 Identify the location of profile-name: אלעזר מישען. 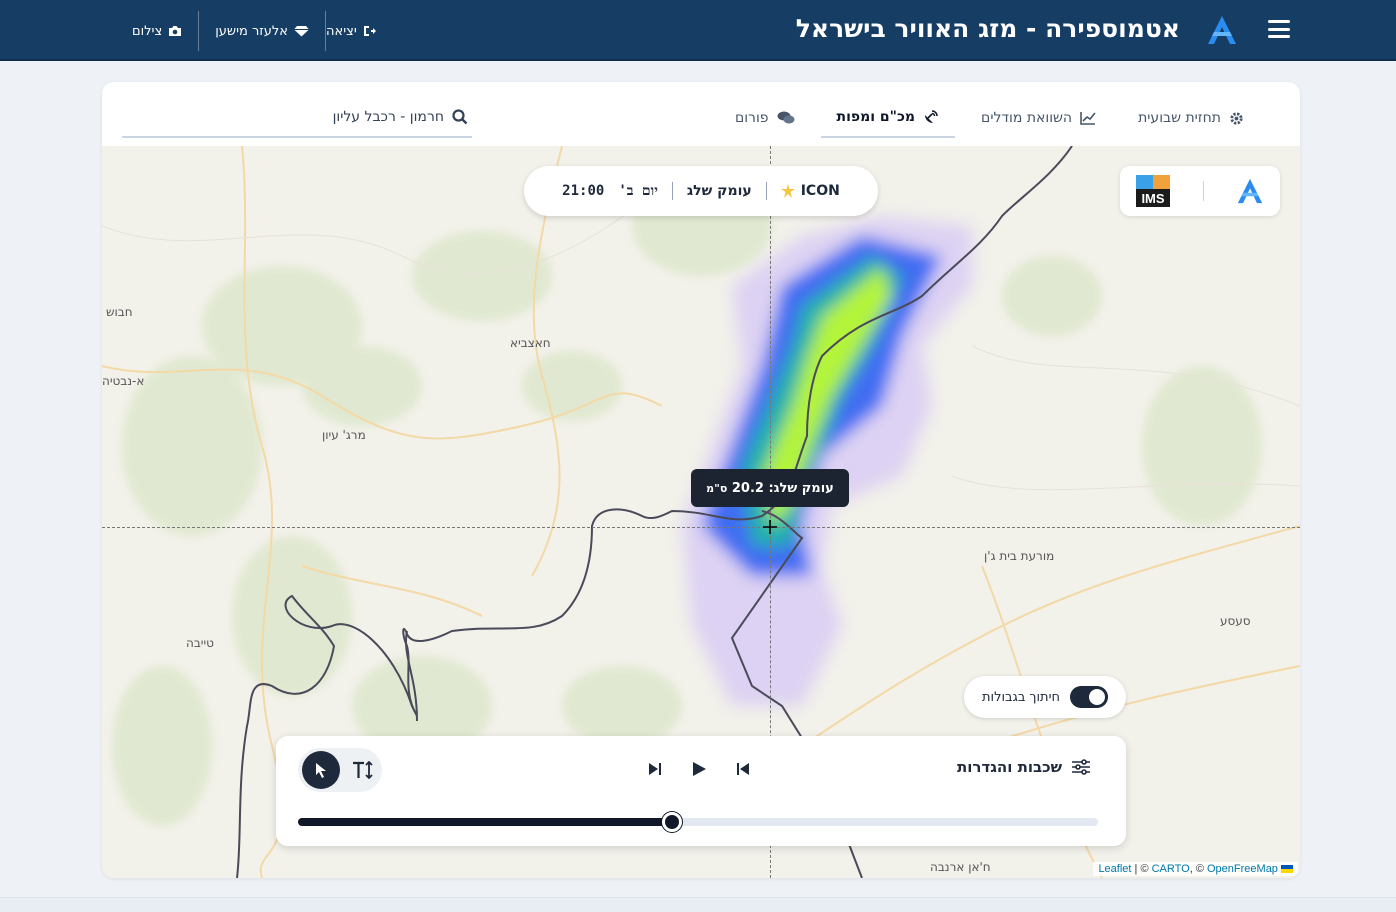
(252, 31).